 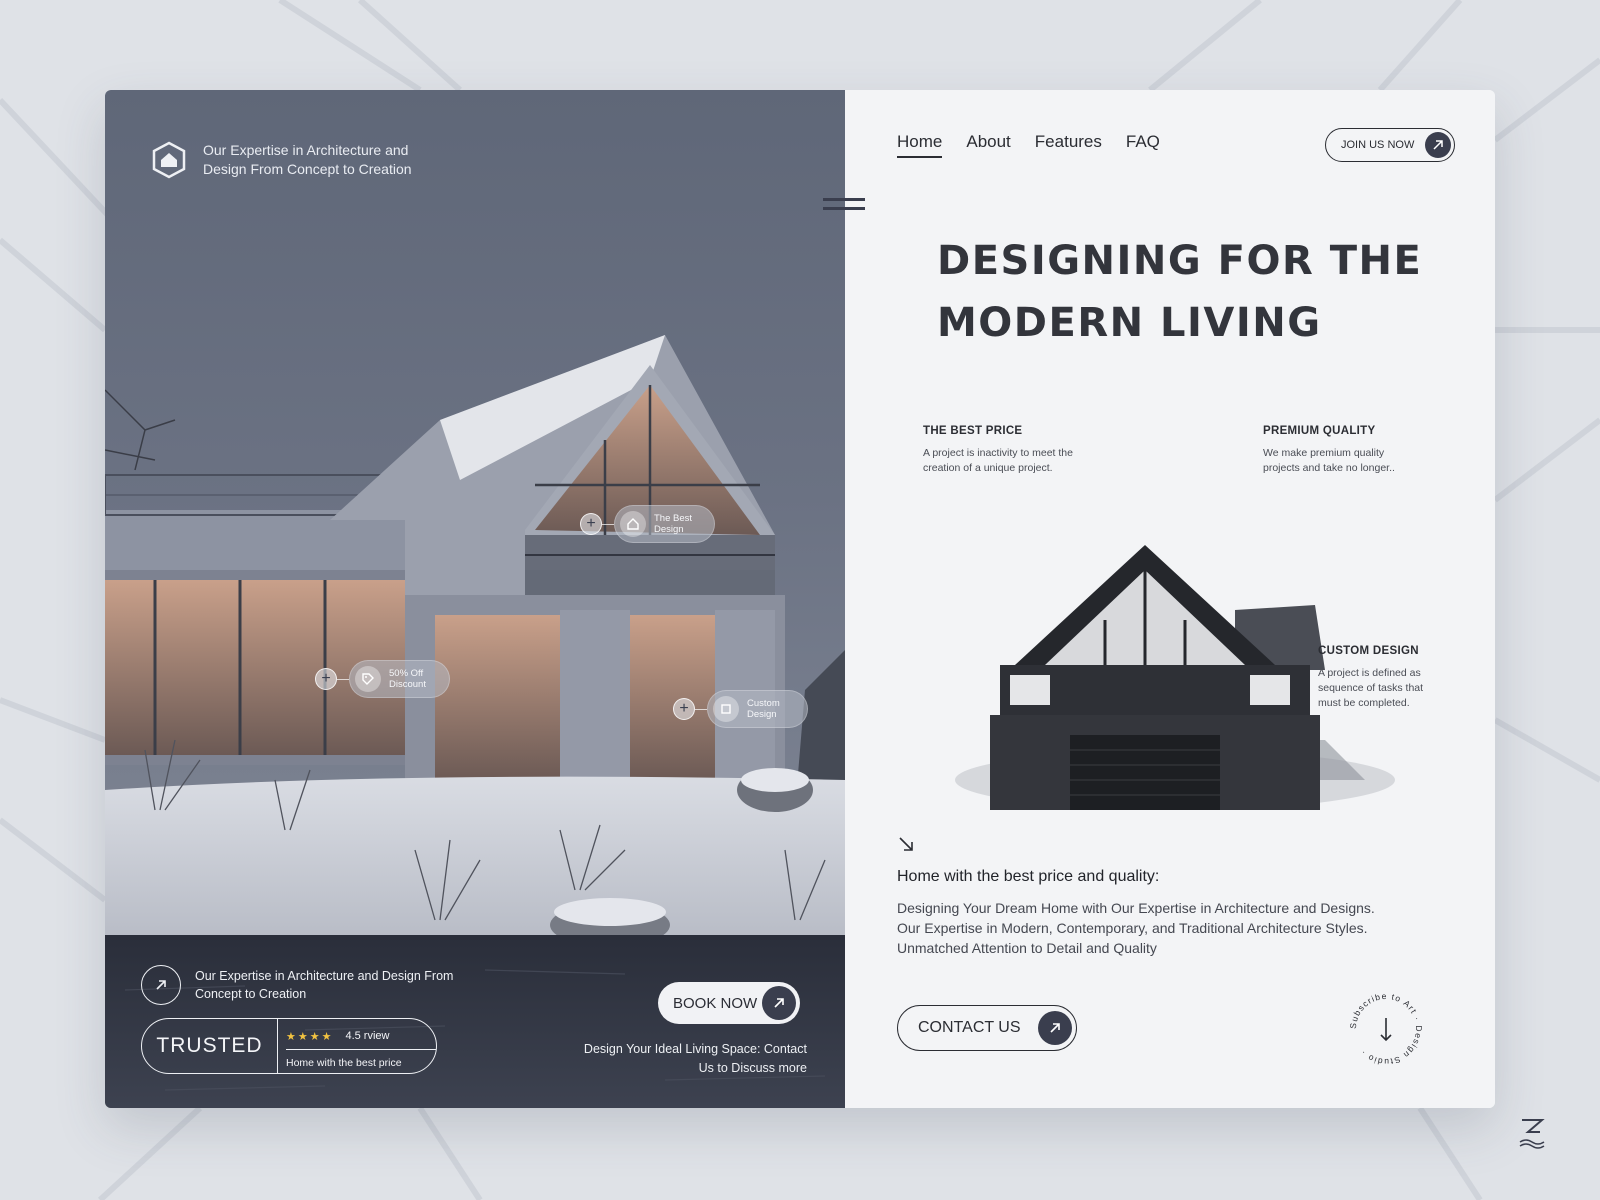 I want to click on rating-subtitle: Home with the best price, so click(x=344, y=1063).